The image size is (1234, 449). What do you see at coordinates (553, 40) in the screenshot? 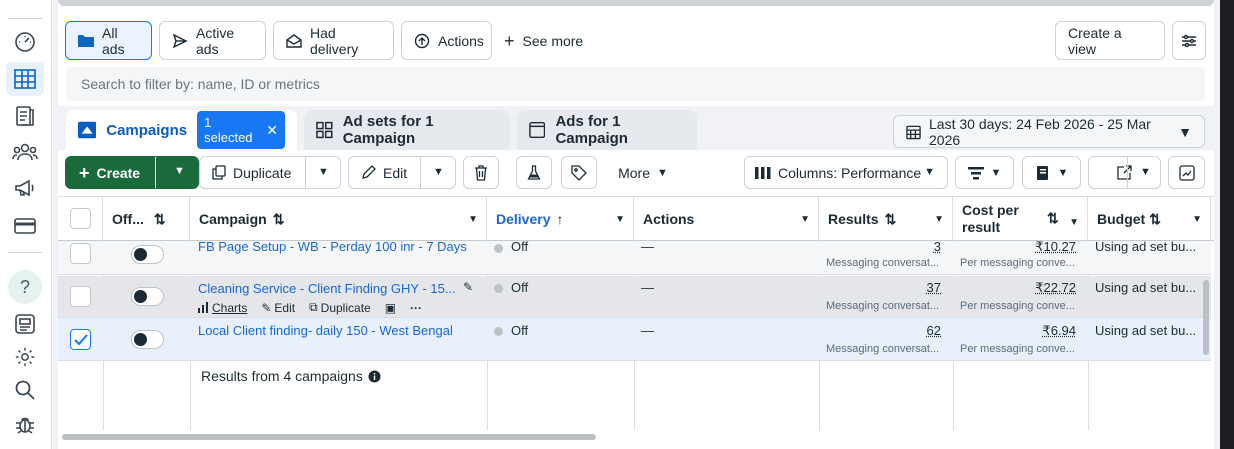
I see `see-more-label: See more` at bounding box center [553, 40].